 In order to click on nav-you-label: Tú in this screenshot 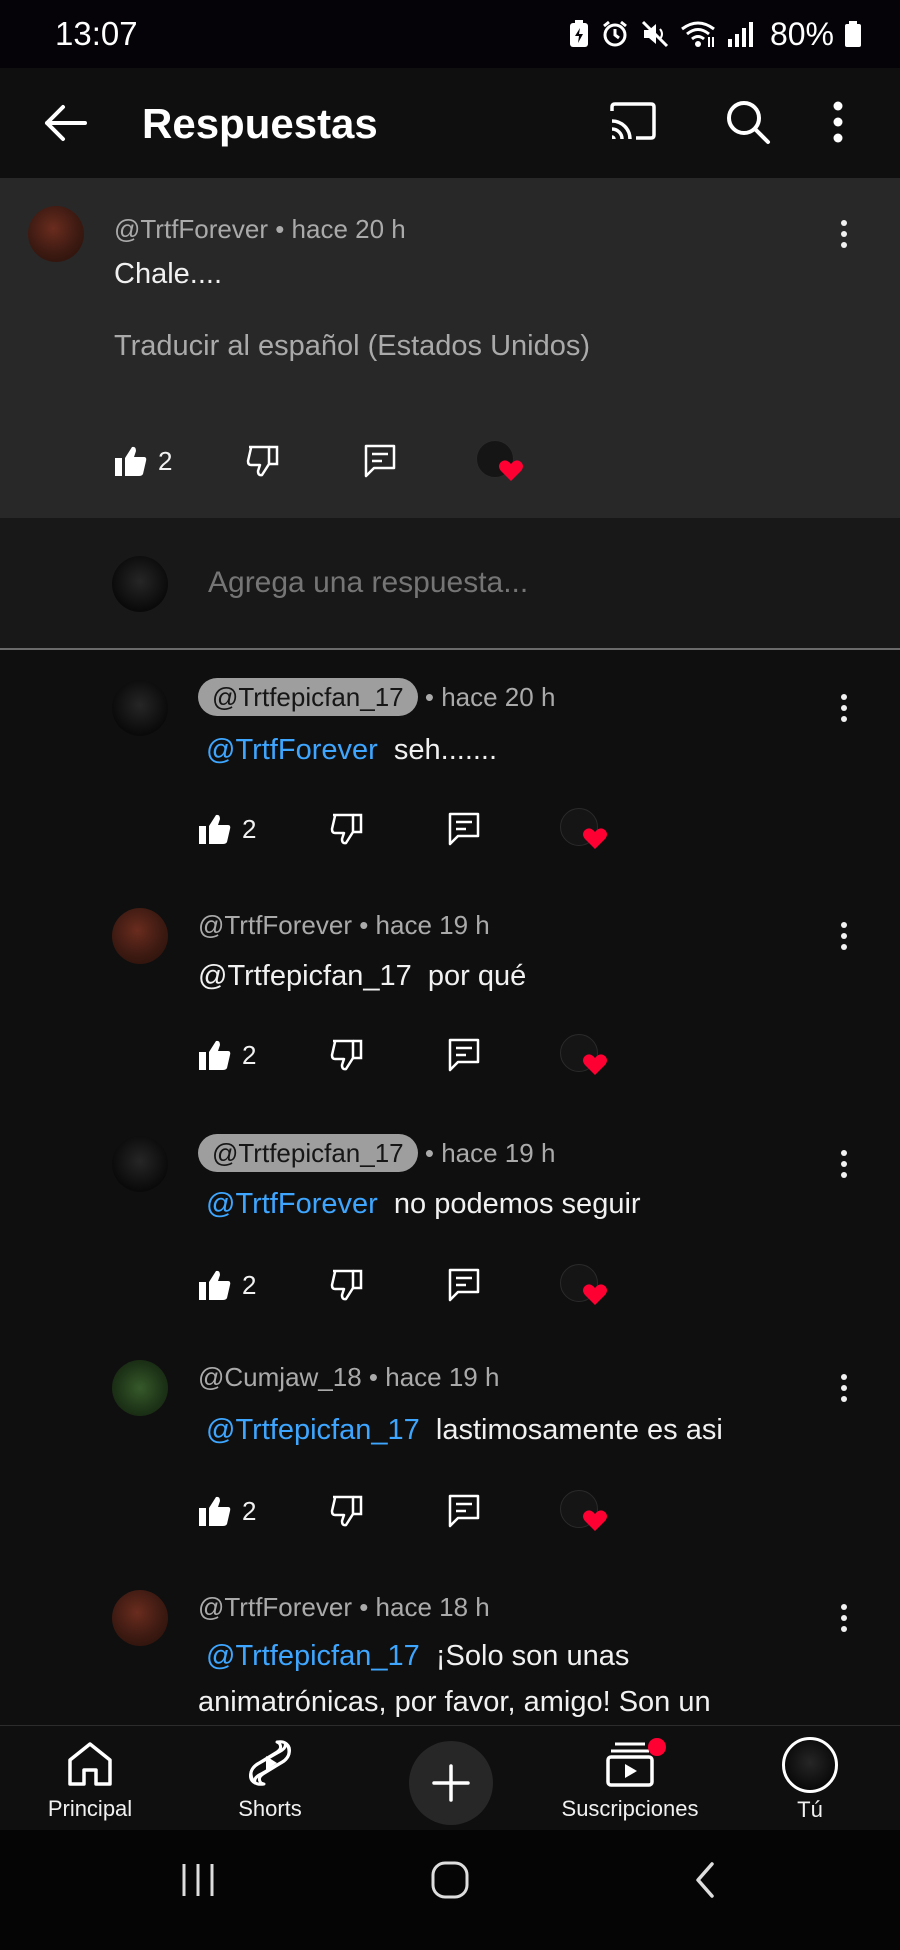, I will do `click(810, 1809)`.